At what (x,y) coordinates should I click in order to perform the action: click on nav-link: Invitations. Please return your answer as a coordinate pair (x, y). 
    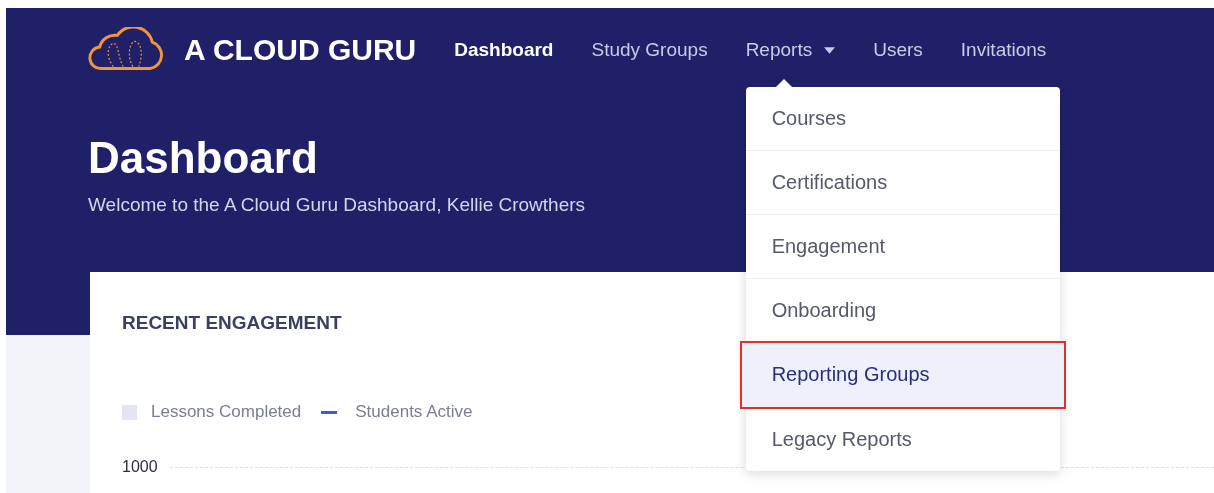
    Looking at the image, I should click on (1003, 50).